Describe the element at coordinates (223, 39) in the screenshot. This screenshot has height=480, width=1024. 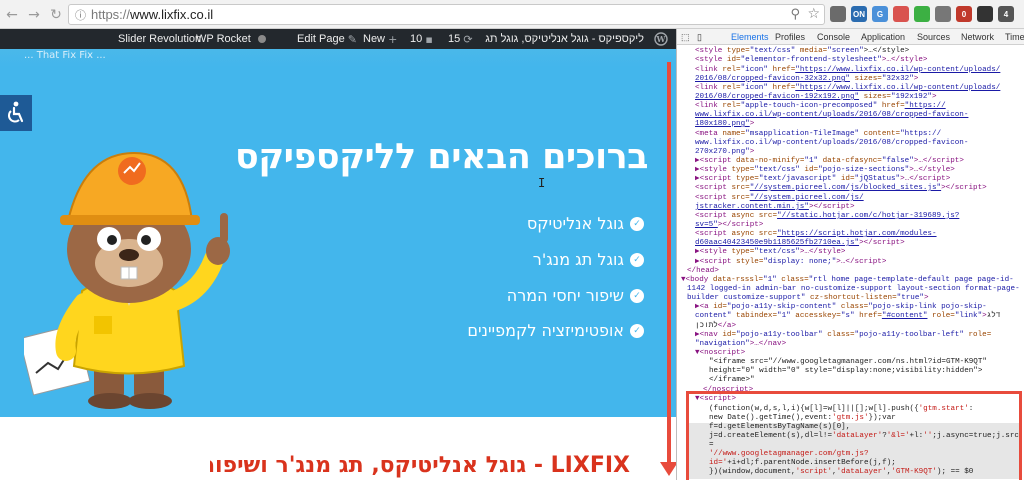
I see `wp-rocket-menu: WP Rocket` at that location.